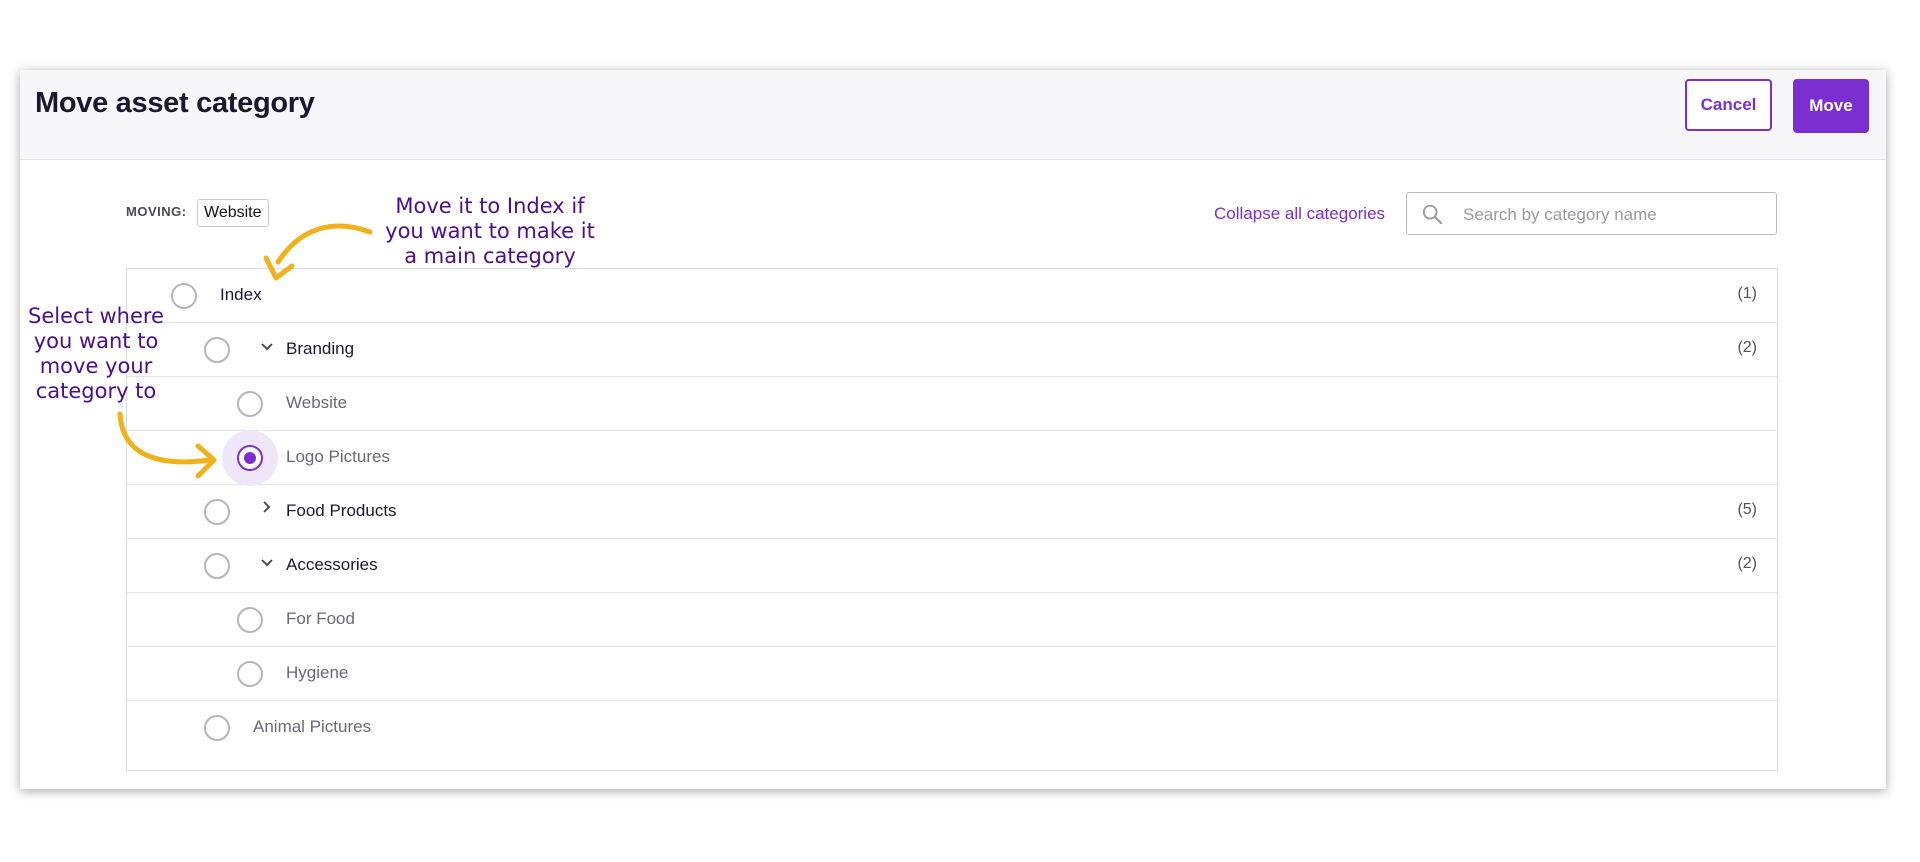  I want to click on radio-for-food, so click(250, 620).